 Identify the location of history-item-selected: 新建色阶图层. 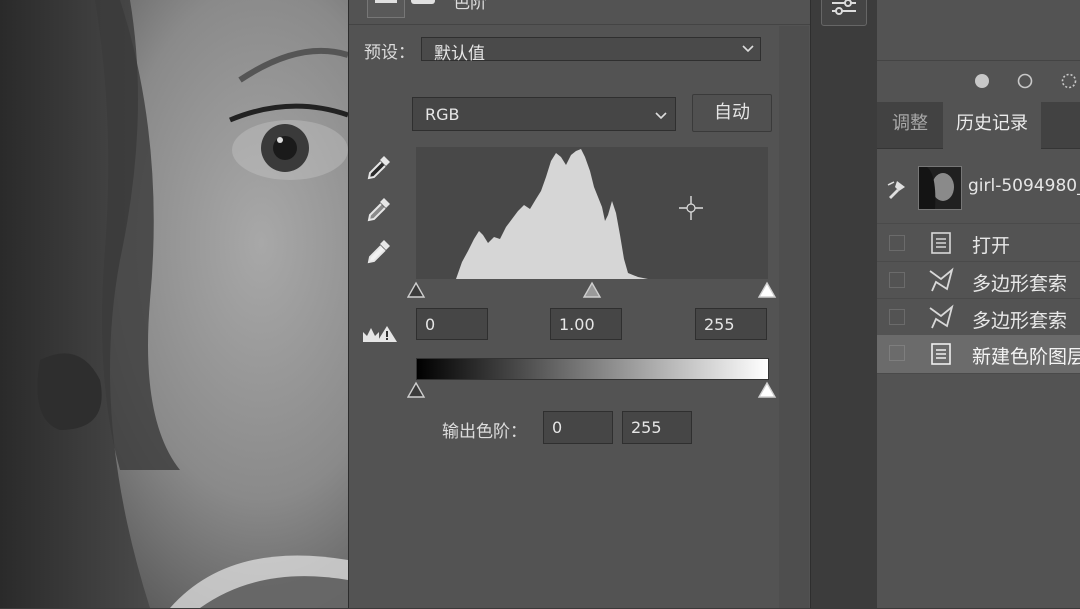
(978, 354).